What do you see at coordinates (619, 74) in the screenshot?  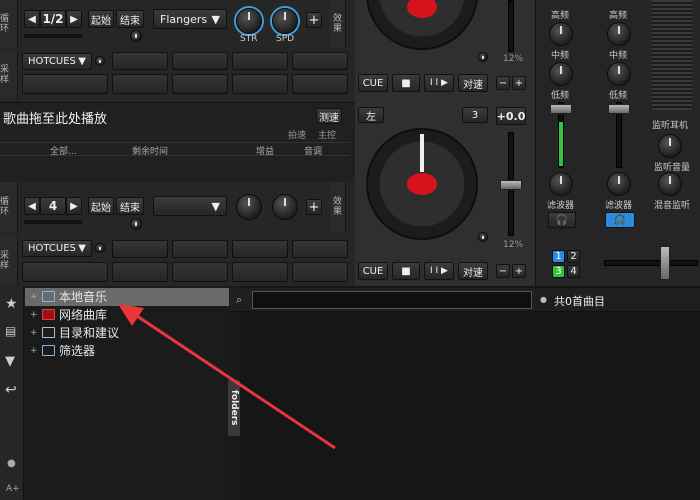 I see `low-knob-b` at bounding box center [619, 74].